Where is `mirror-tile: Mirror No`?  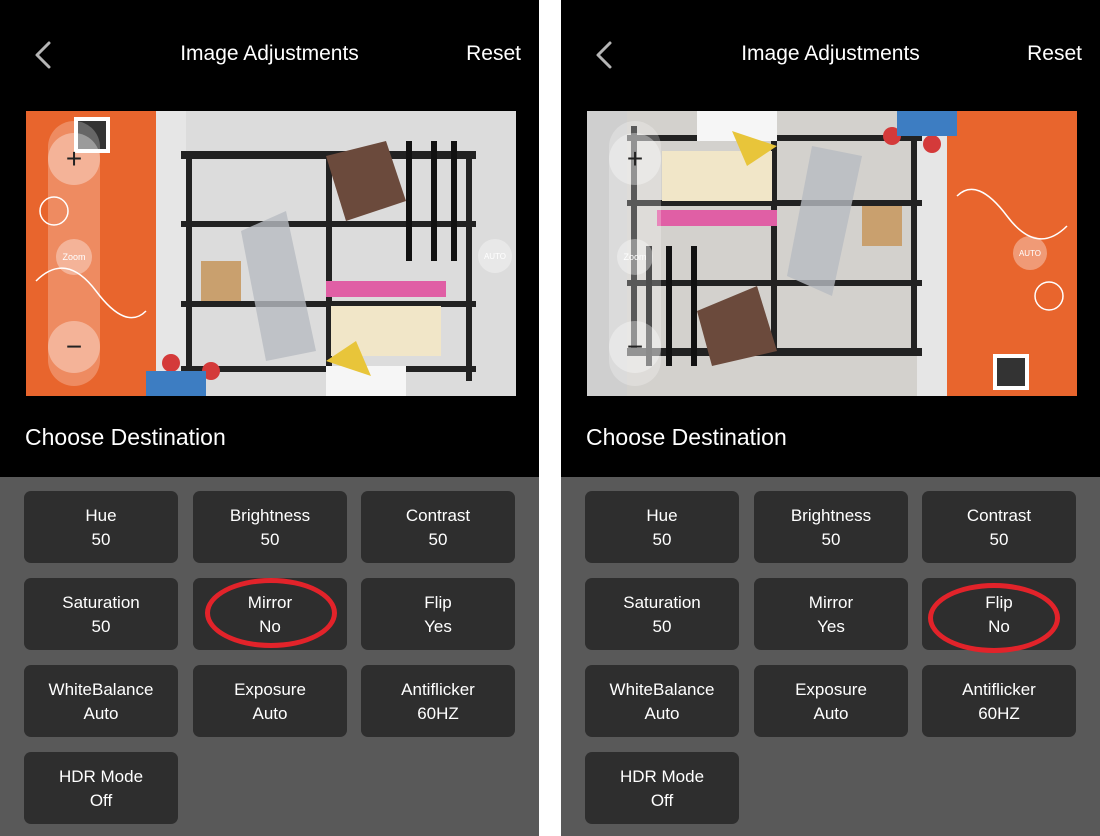 mirror-tile: Mirror No is located at coordinates (270, 614).